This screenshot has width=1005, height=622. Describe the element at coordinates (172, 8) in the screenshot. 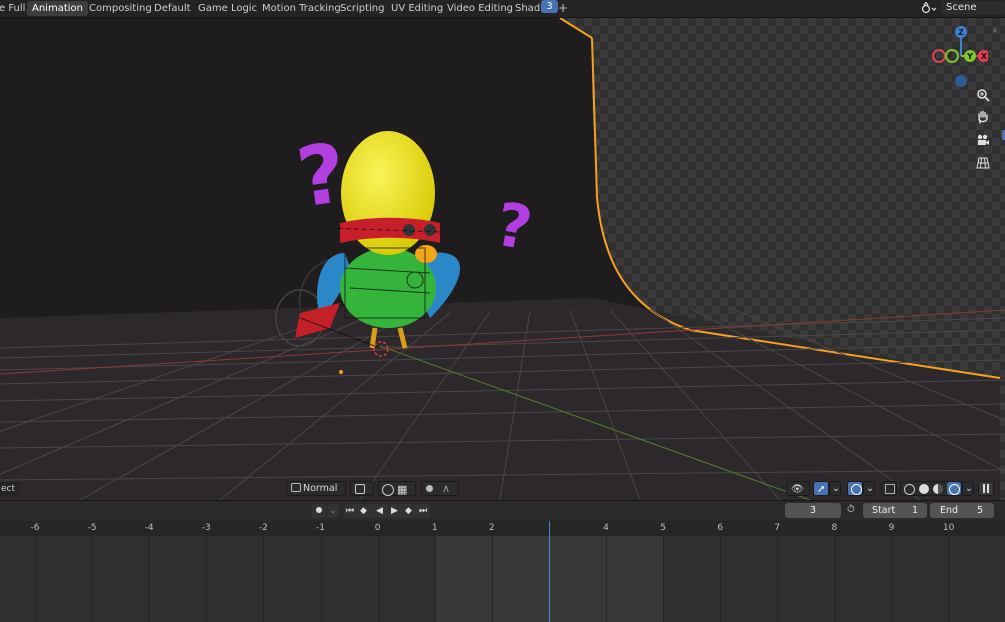

I see `tab-default: Default` at that location.